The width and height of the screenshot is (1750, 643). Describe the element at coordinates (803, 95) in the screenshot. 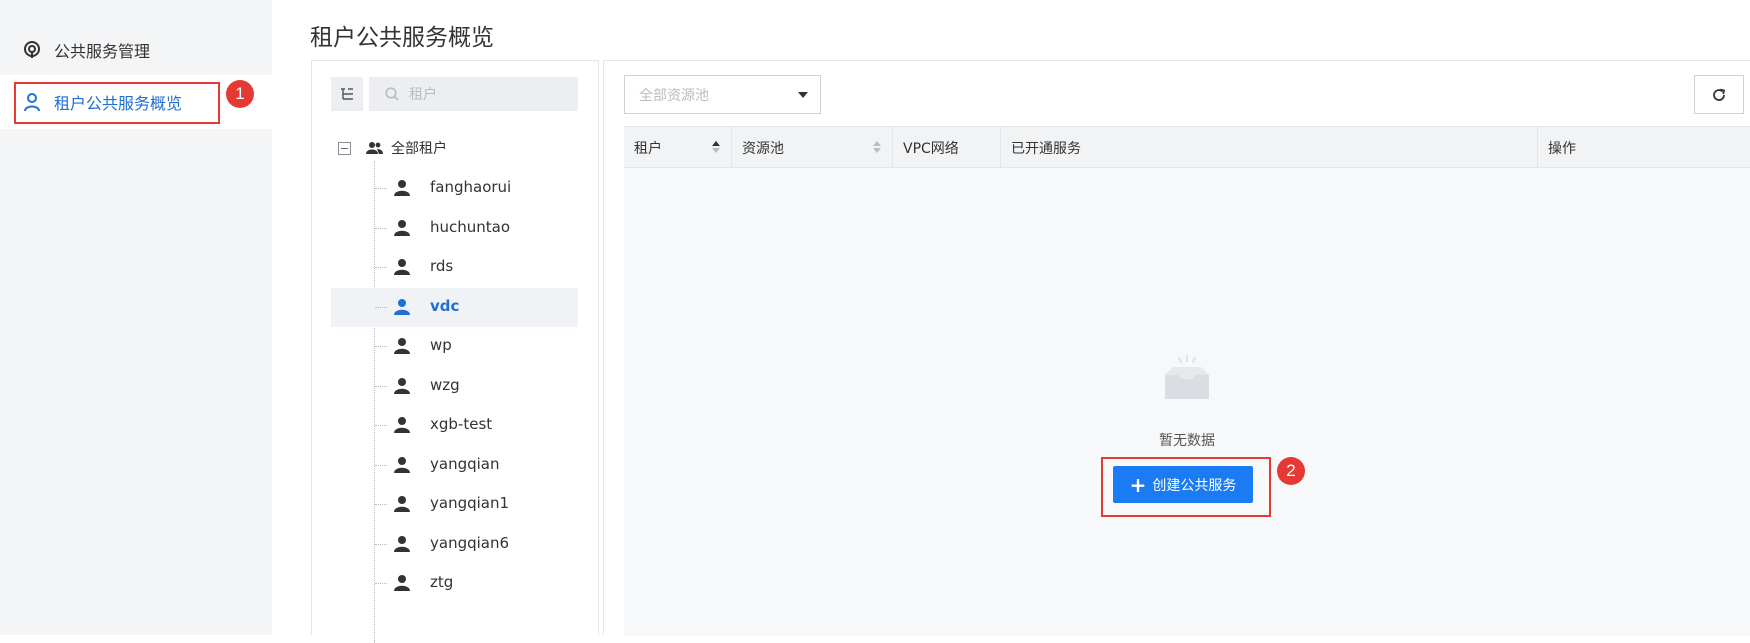

I see `caret-down-icon` at that location.